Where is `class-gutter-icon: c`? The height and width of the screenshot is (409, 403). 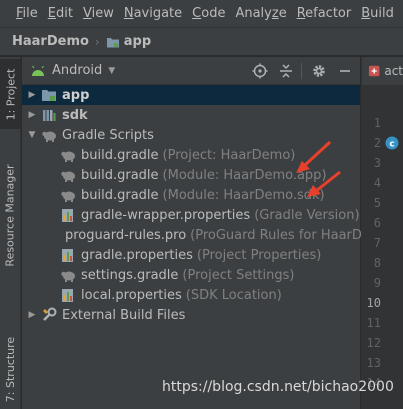
class-gutter-icon: c is located at coordinates (392, 143).